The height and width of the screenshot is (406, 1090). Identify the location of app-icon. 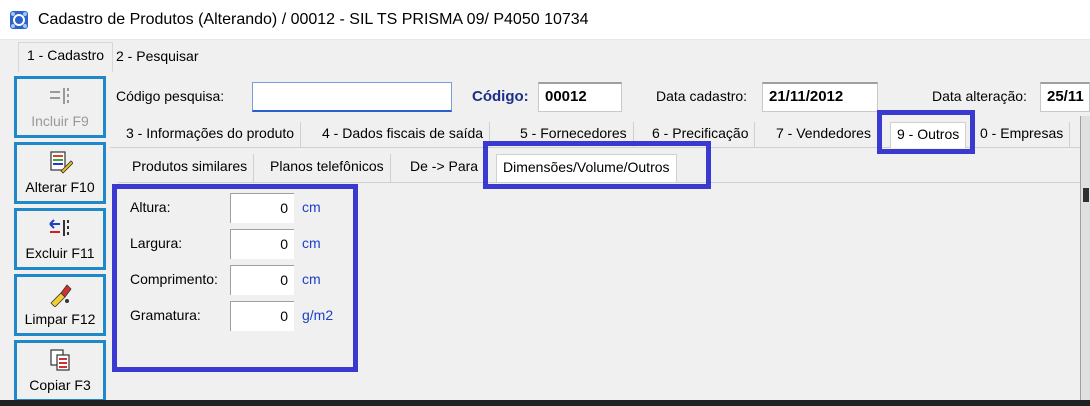
(19, 19).